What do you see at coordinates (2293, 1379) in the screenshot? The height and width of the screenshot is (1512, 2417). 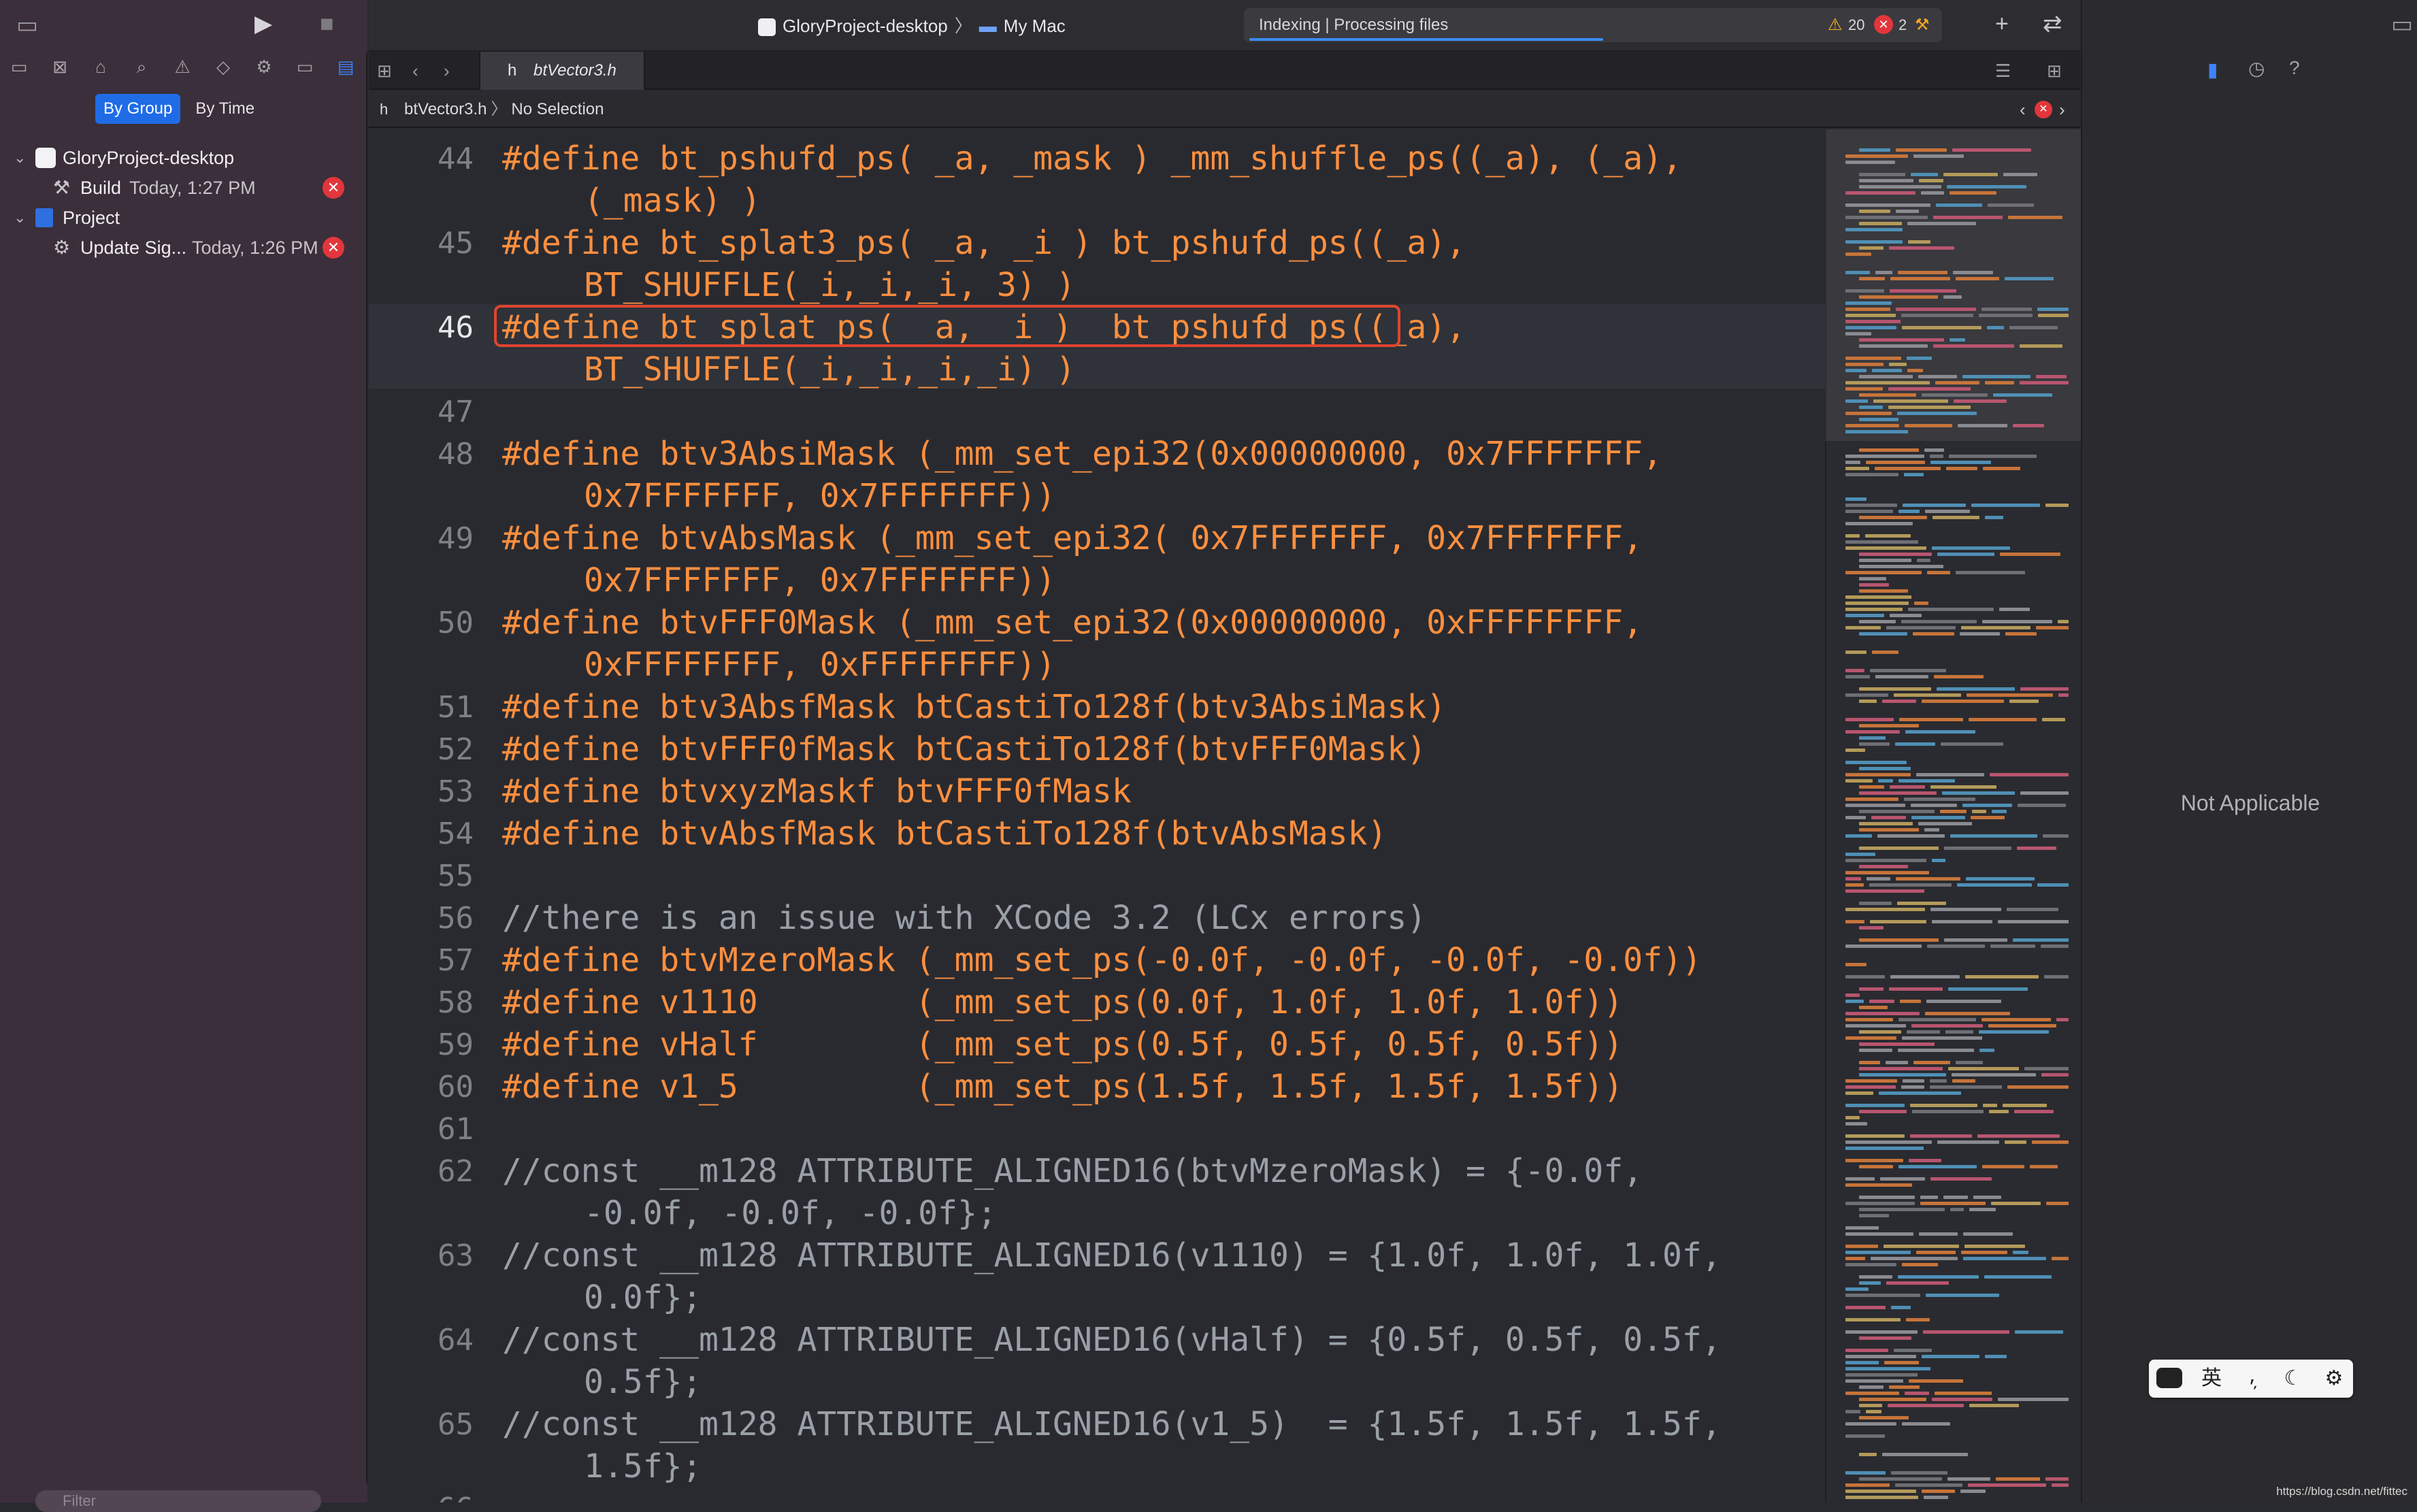 I see `moon-icon: ☾` at bounding box center [2293, 1379].